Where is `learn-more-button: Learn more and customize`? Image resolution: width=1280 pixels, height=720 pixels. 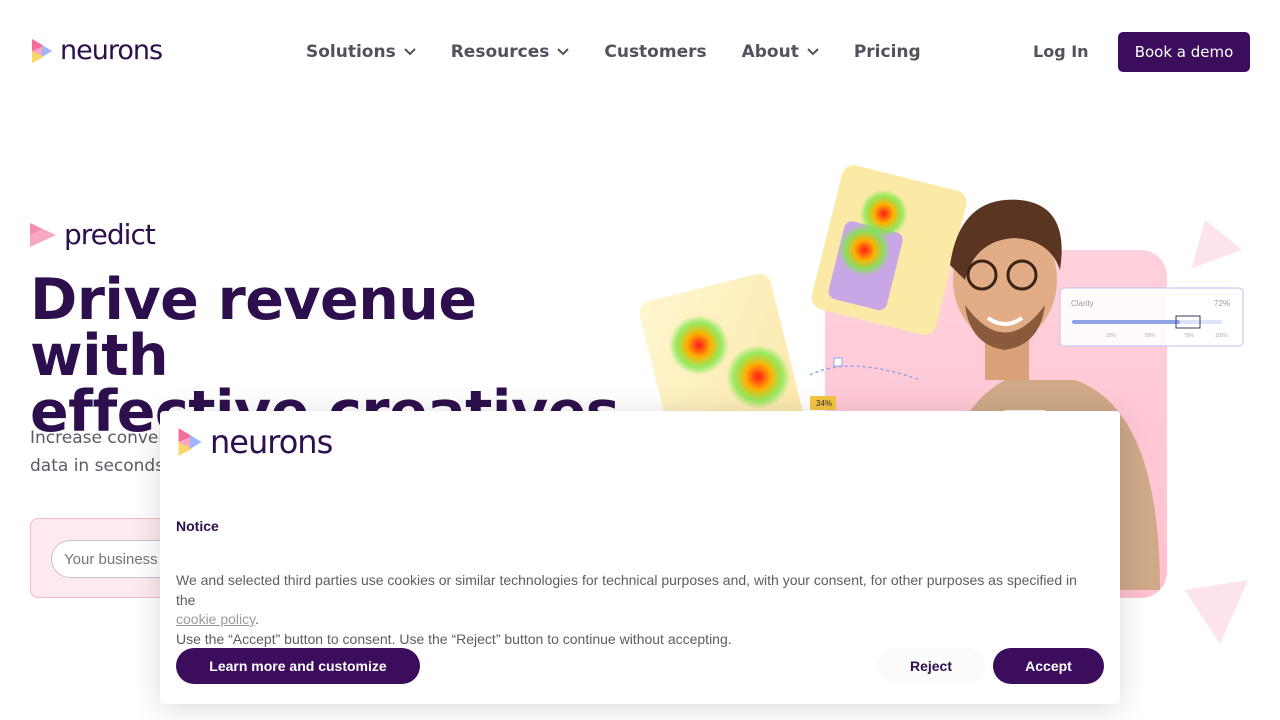 learn-more-button: Learn more and customize is located at coordinates (298, 666).